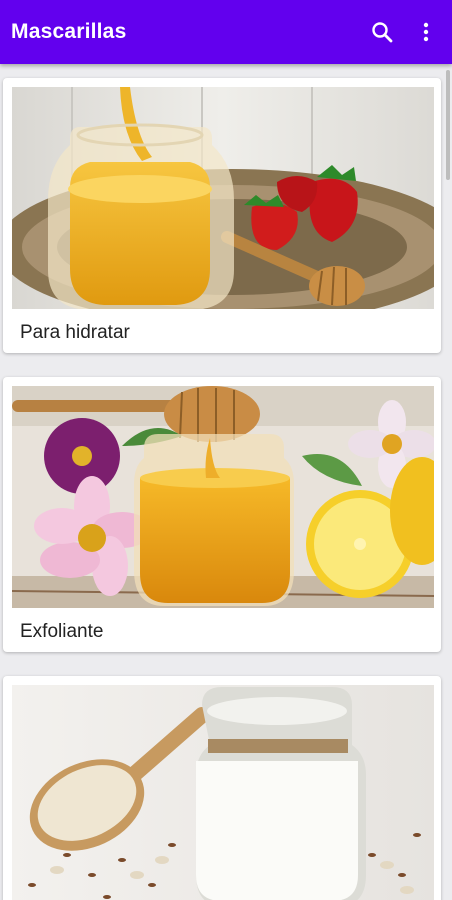  What do you see at coordinates (62, 631) in the screenshot?
I see `card-label: Exfoliante` at bounding box center [62, 631].